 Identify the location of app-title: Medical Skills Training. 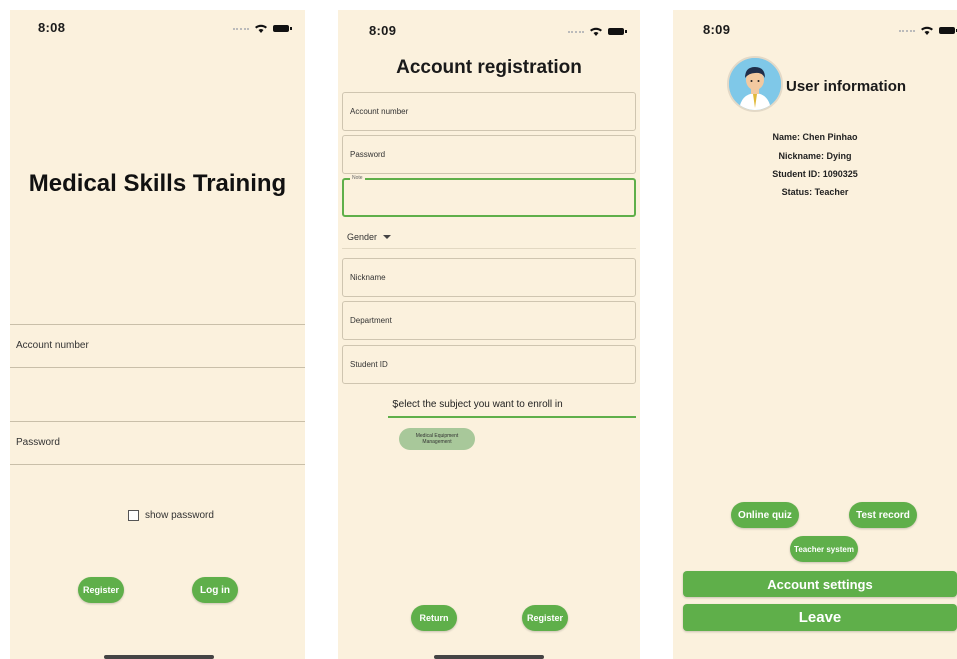
(157, 183).